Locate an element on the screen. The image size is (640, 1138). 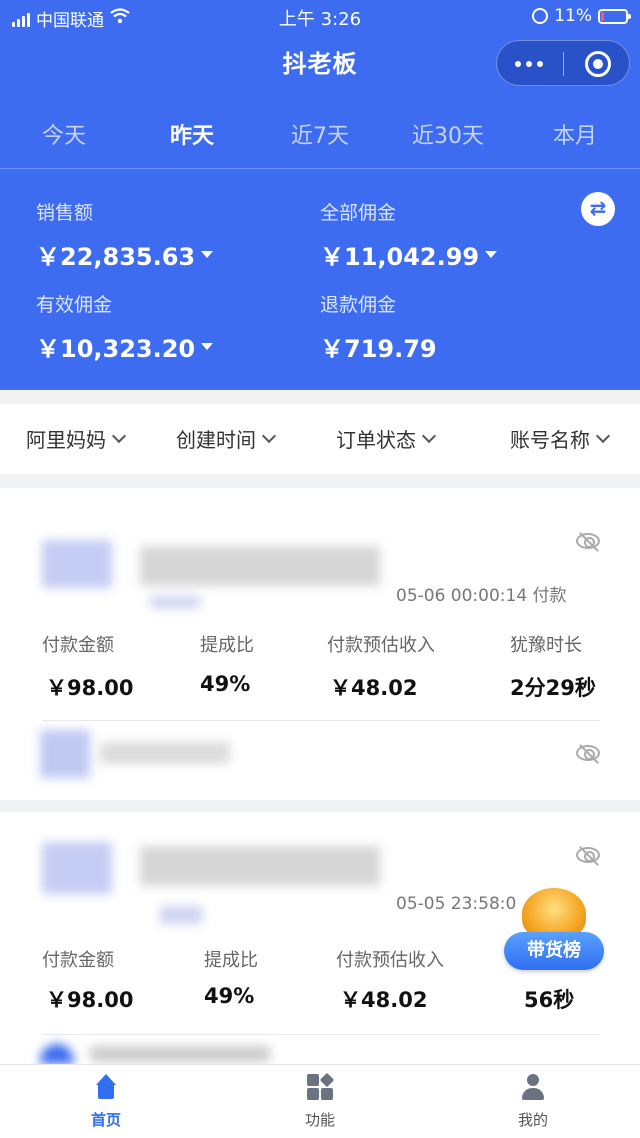
order-time: 05-05 23:58:0 is located at coordinates (456, 904).